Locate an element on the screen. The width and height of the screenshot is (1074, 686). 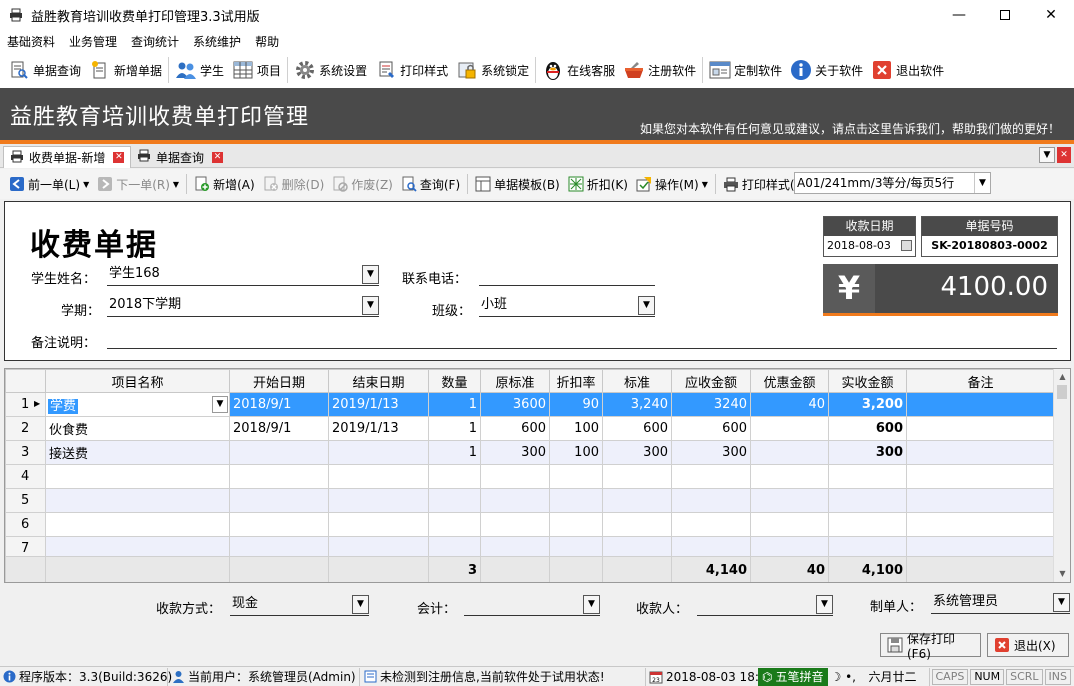
template-button: 单据模板(B) is located at coordinates (517, 184).